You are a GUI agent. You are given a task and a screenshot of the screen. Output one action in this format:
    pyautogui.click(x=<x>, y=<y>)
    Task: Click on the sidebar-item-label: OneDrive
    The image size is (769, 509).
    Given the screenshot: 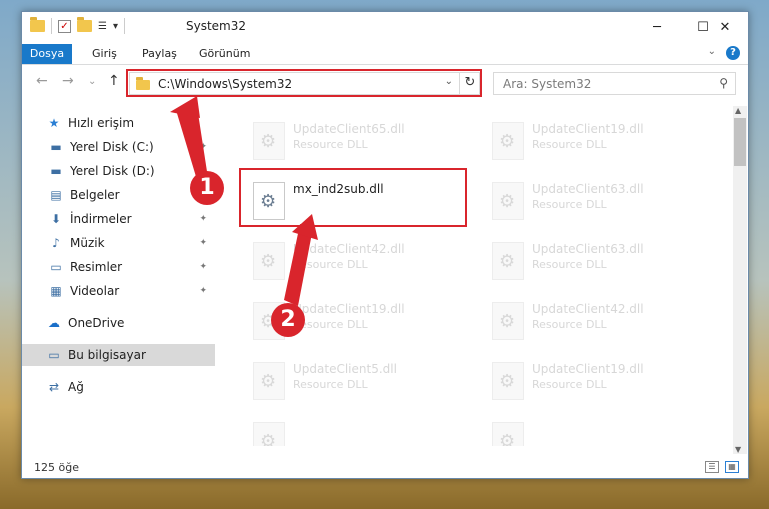 What is the action you would take?
    pyautogui.click(x=96, y=323)
    